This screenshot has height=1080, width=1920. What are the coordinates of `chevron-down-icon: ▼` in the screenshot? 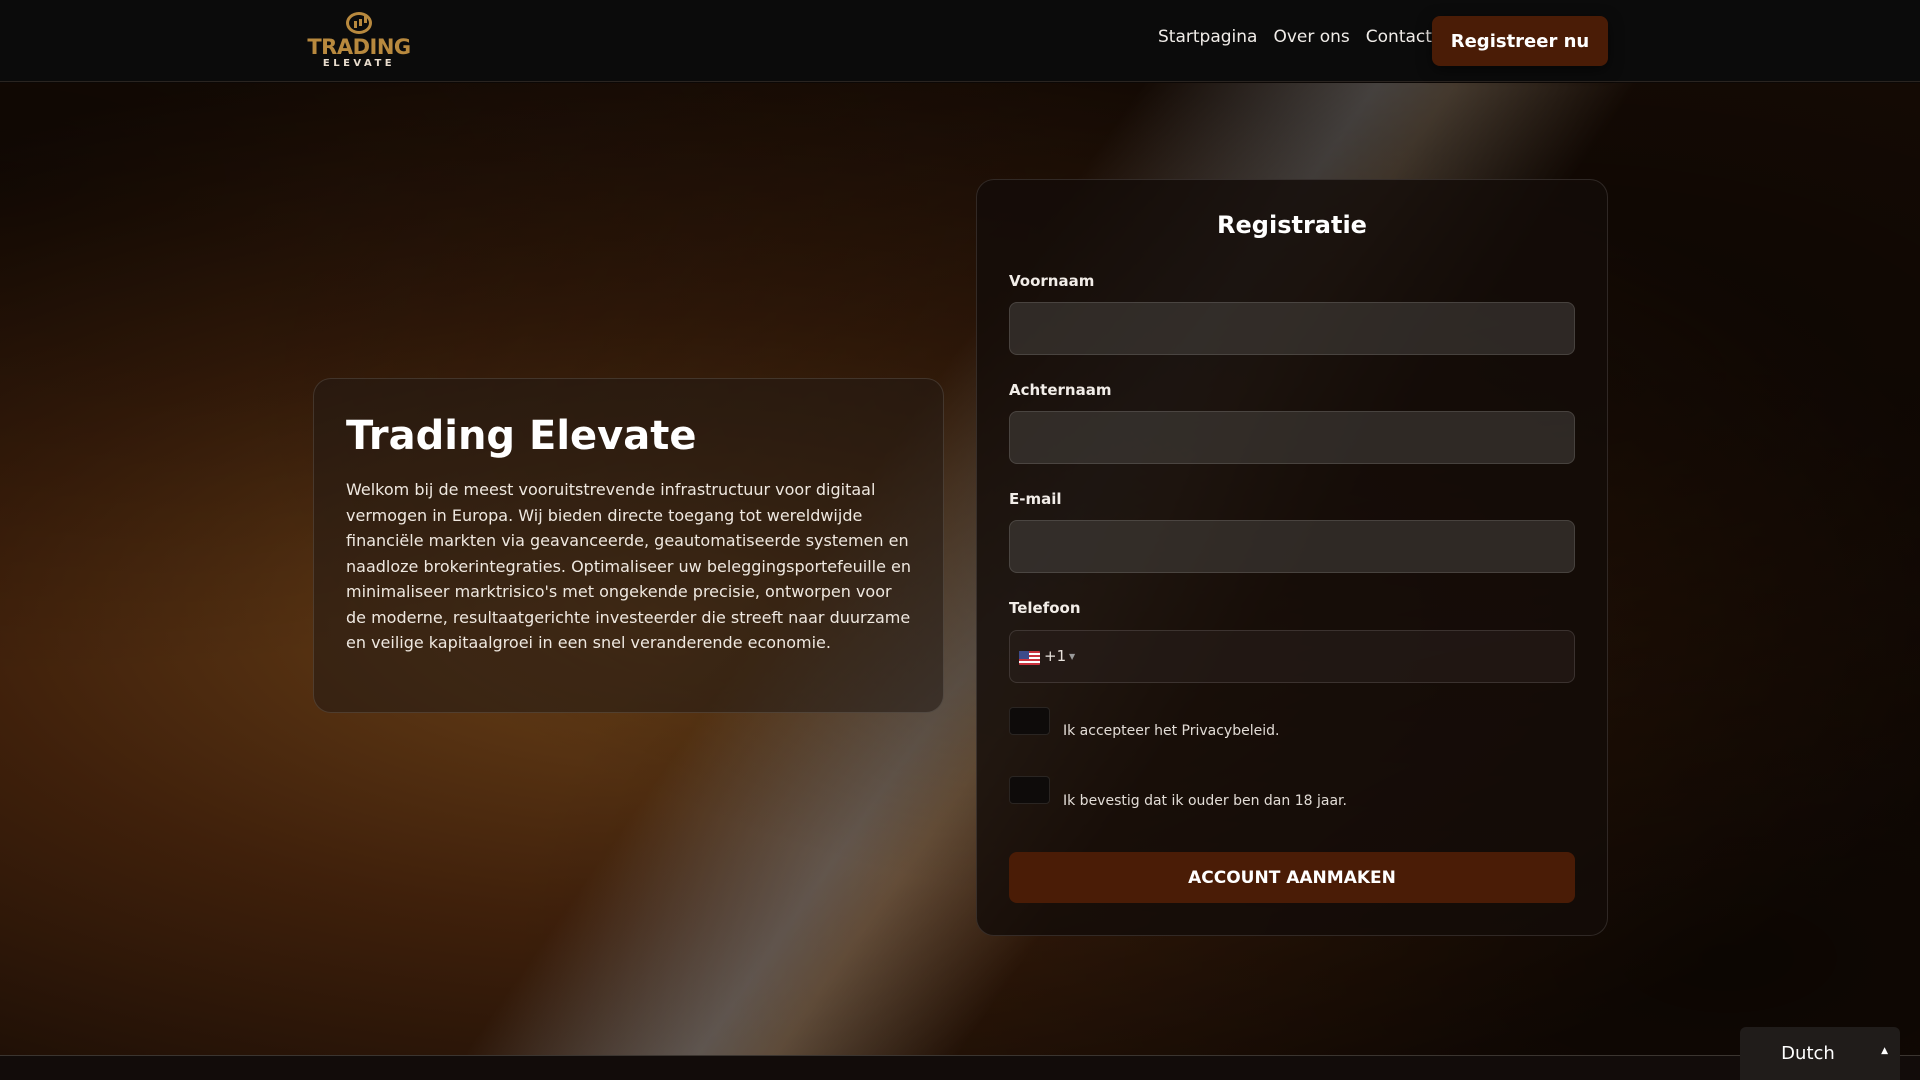 It's located at (1072, 657).